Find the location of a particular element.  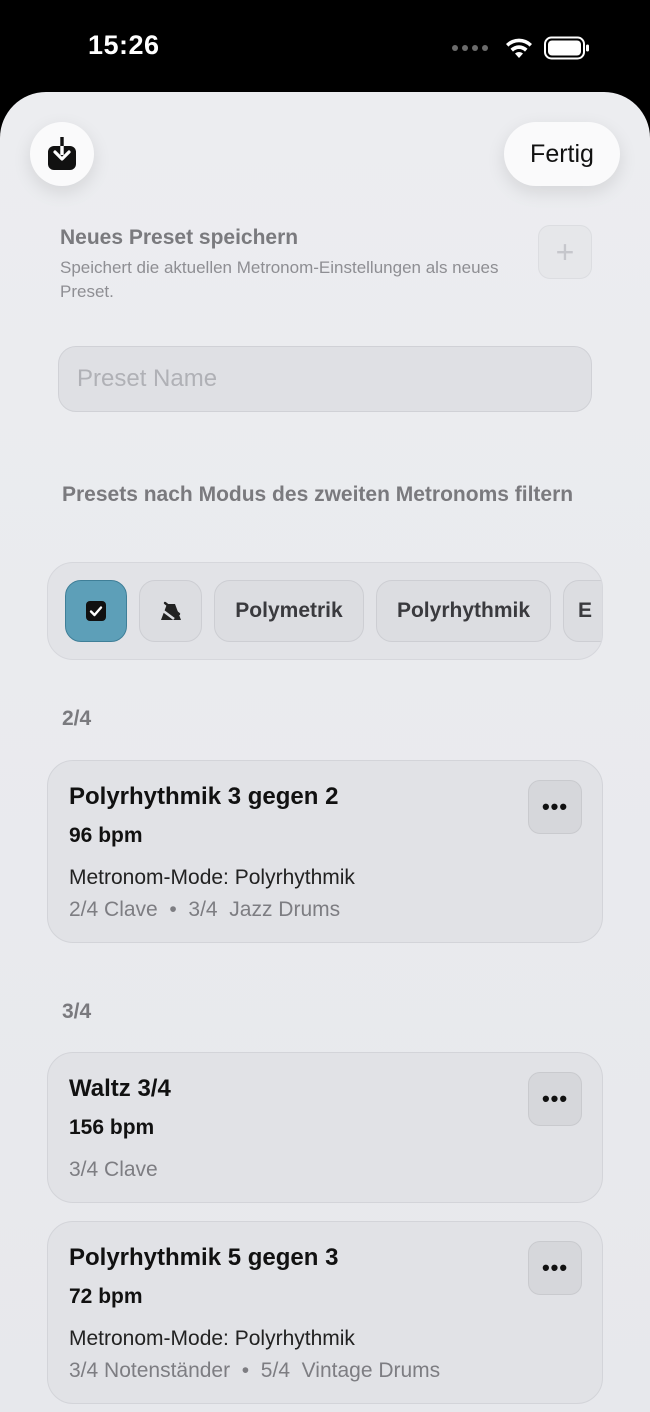

preset-name-input is located at coordinates (325, 379).